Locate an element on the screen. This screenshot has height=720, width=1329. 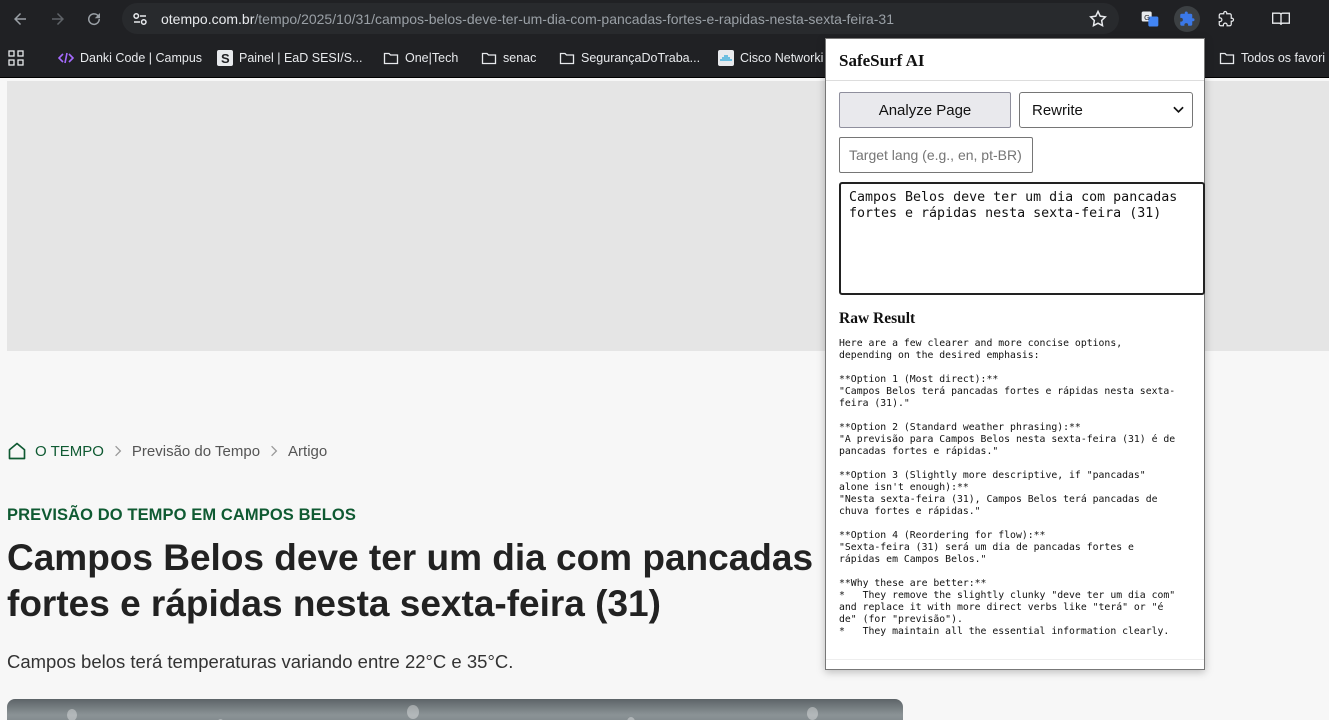
analyze-page-button: Analyze Page is located at coordinates (925, 110).